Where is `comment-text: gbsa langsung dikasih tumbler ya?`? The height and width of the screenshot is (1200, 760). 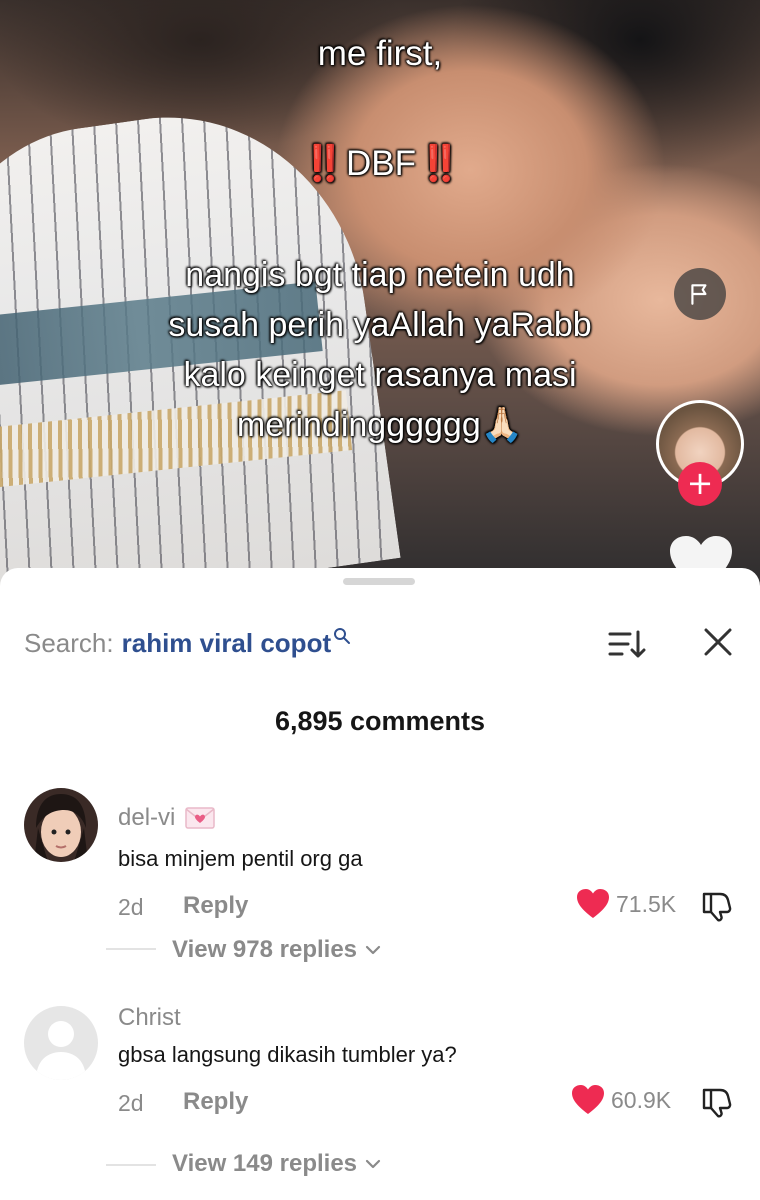 comment-text: gbsa langsung dikasih tumbler ya? is located at coordinates (287, 1054).